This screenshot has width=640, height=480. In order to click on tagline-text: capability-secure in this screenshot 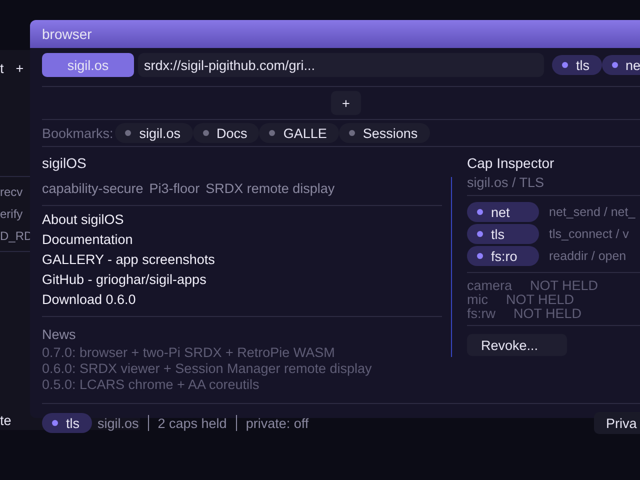, I will do `click(93, 189)`.